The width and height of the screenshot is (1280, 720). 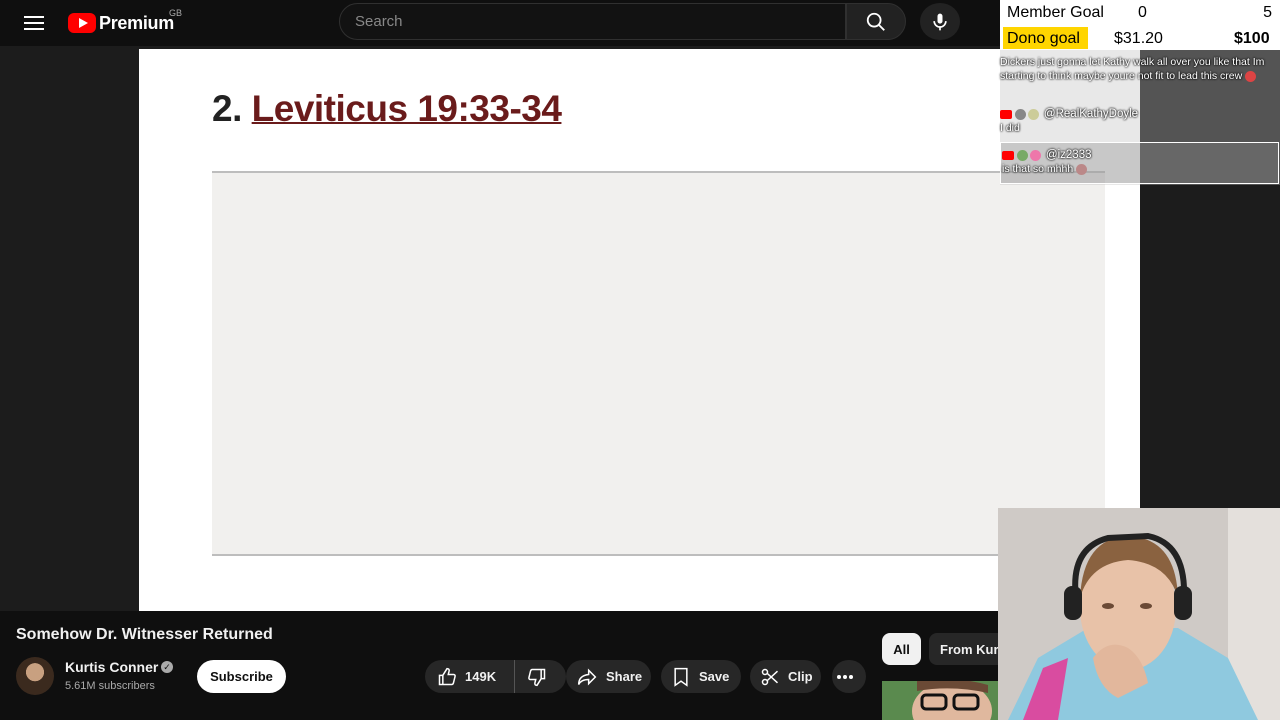 What do you see at coordinates (447, 676) in the screenshot?
I see `thumbs-up-icon` at bounding box center [447, 676].